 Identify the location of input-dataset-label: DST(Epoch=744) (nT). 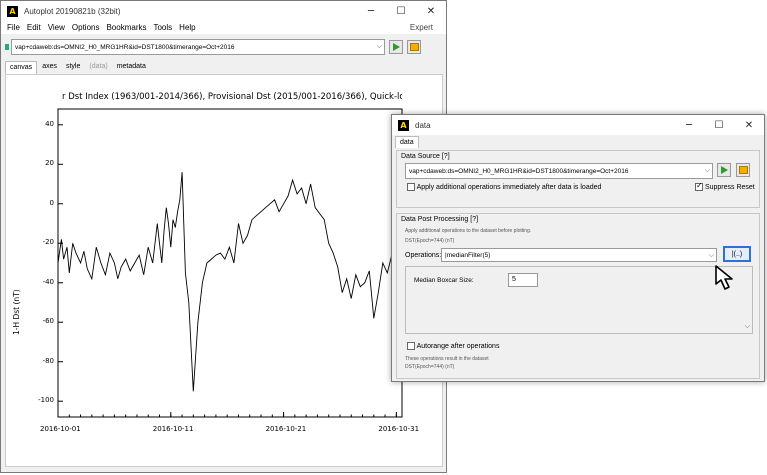
(430, 241).